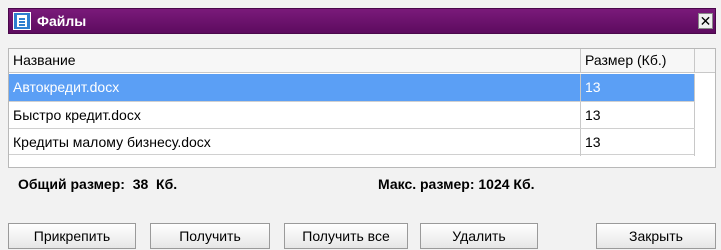 This screenshot has width=721, height=250. I want to click on delete-button: Удалить, so click(479, 236).